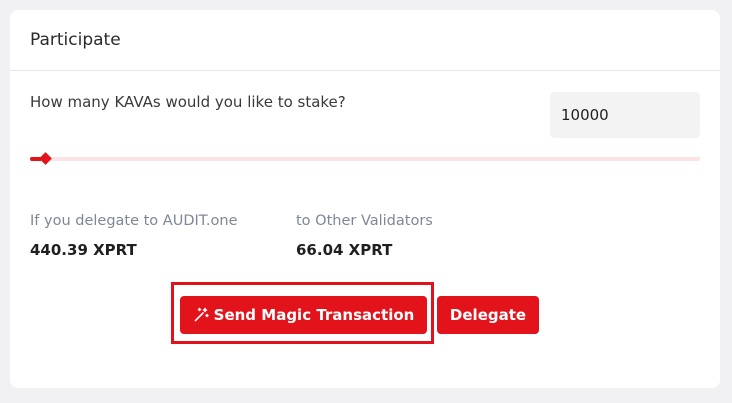 Image resolution: width=732 pixels, height=403 pixels. I want to click on other-reward-label: to Other Validators, so click(364, 221).